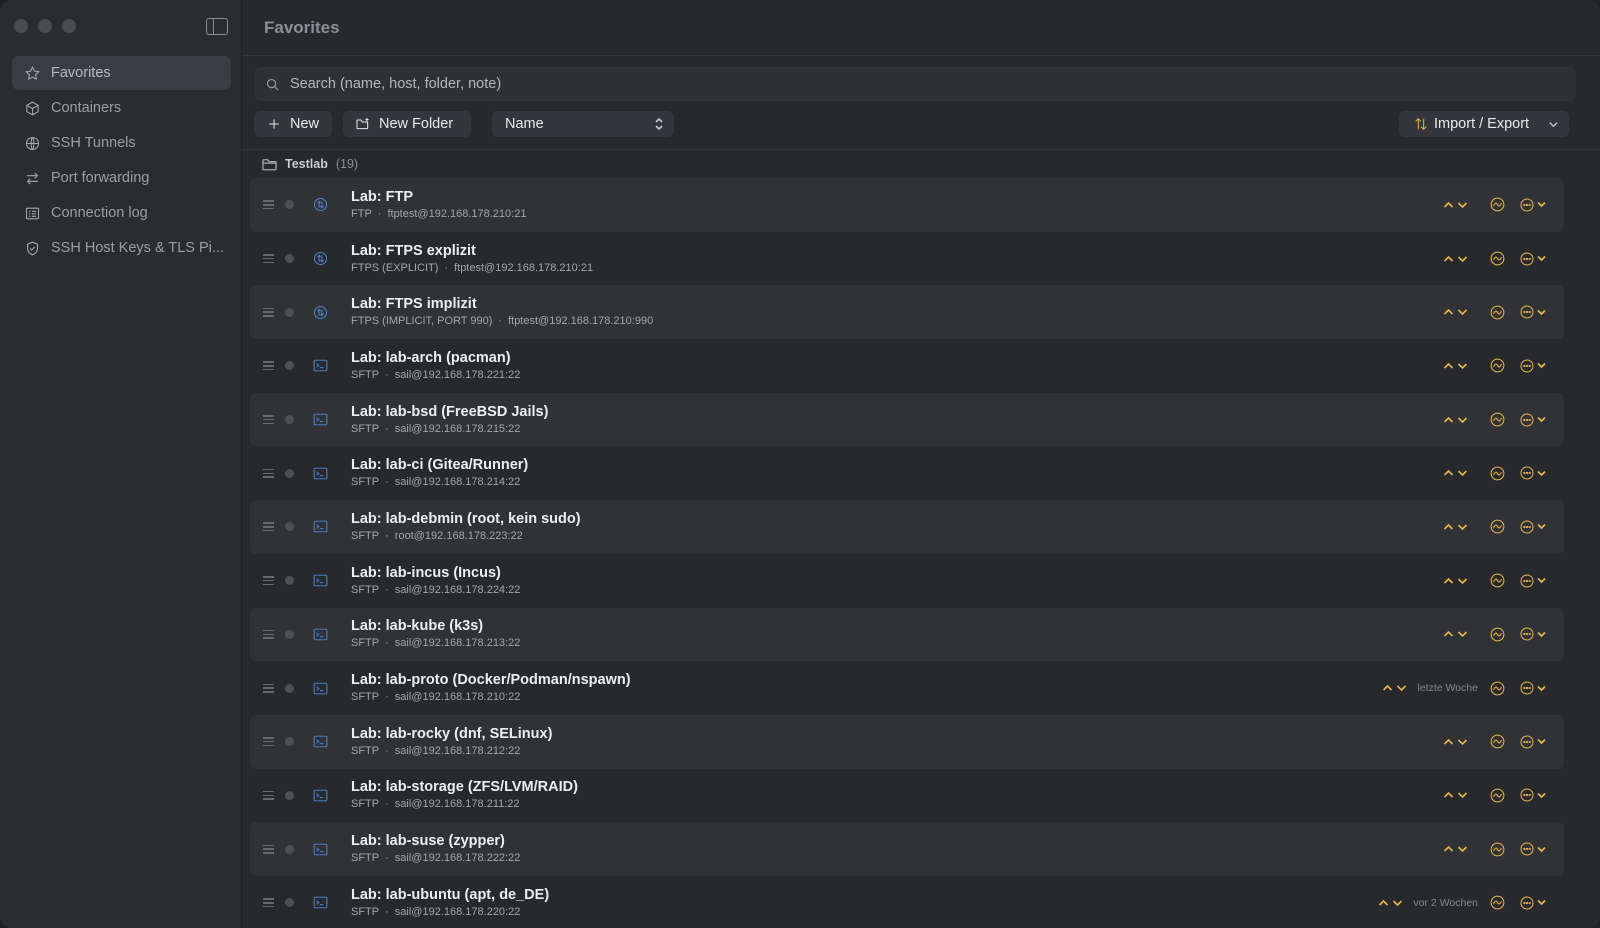  What do you see at coordinates (310, 164) in the screenshot?
I see `folder-header: Testlab (19)` at bounding box center [310, 164].